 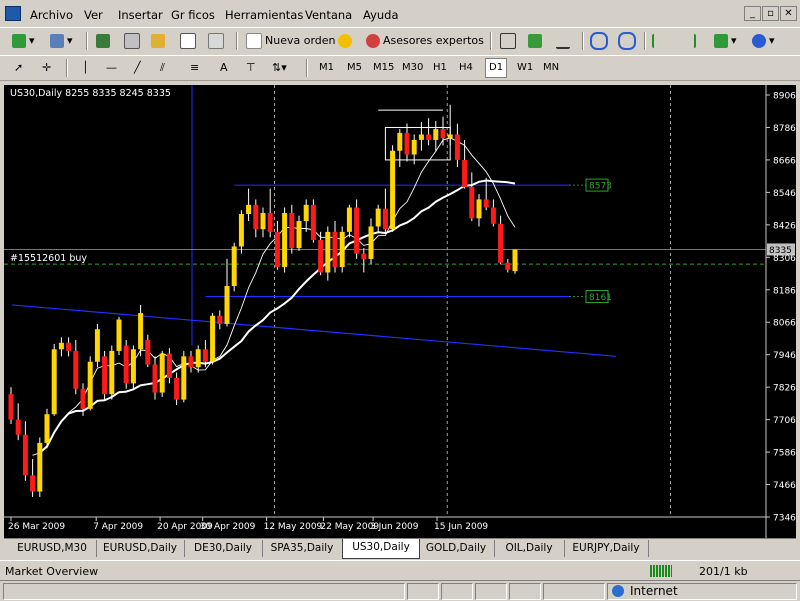 I want to click on data-window-button, so click(x=132, y=41).